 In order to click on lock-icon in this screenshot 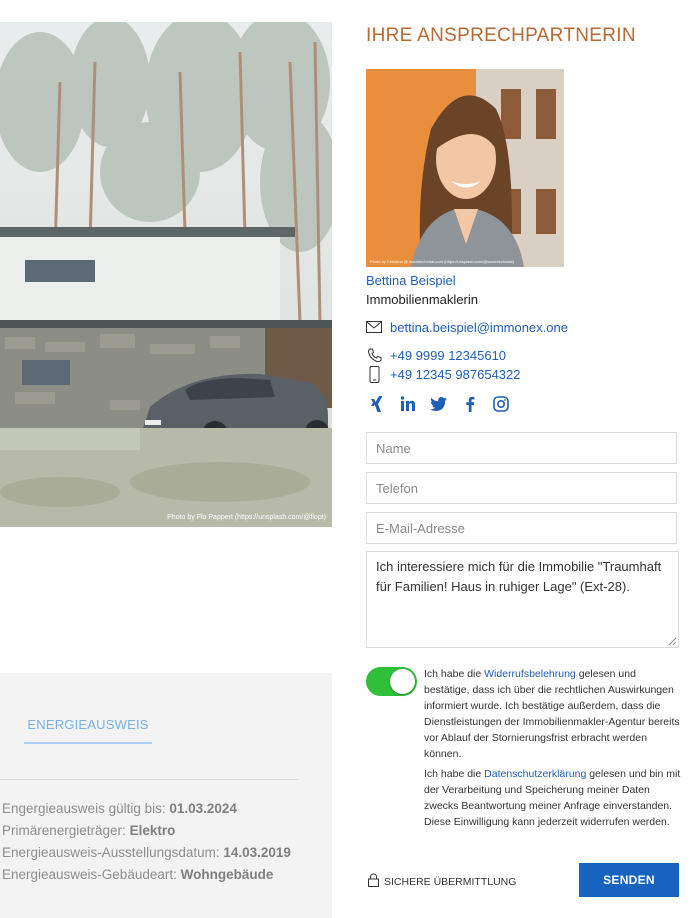, I will do `click(373, 881)`.